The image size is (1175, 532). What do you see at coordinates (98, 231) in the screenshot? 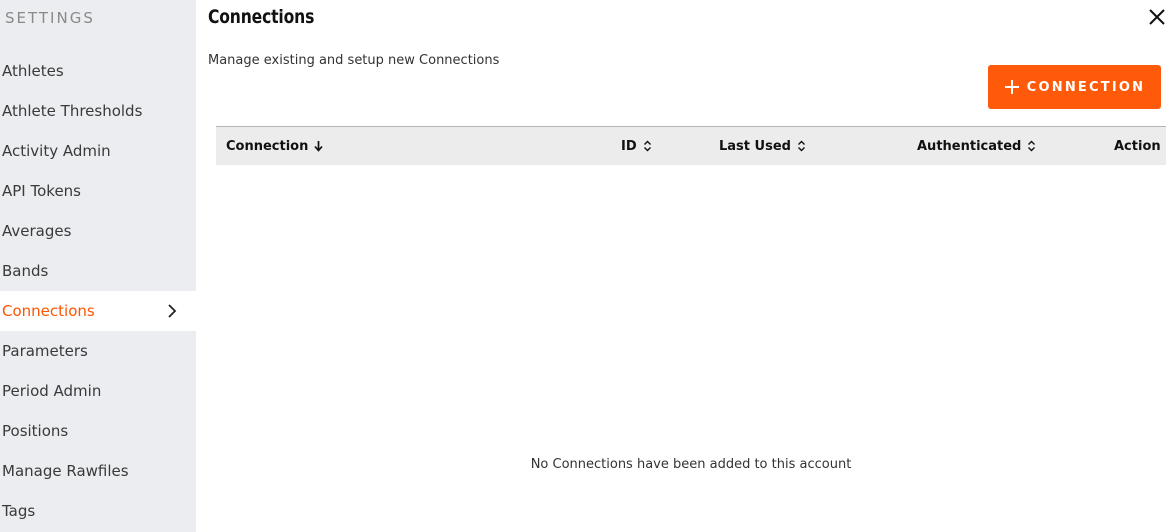
I see `sidebar-item-averages: Averages` at bounding box center [98, 231].